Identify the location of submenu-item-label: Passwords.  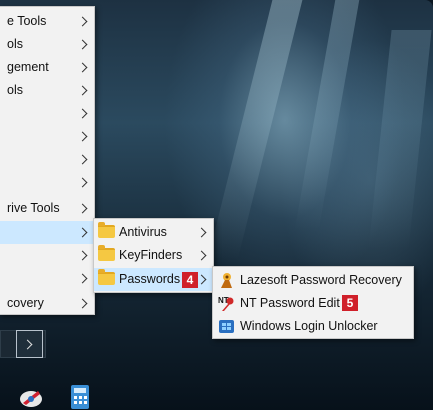
(150, 279).